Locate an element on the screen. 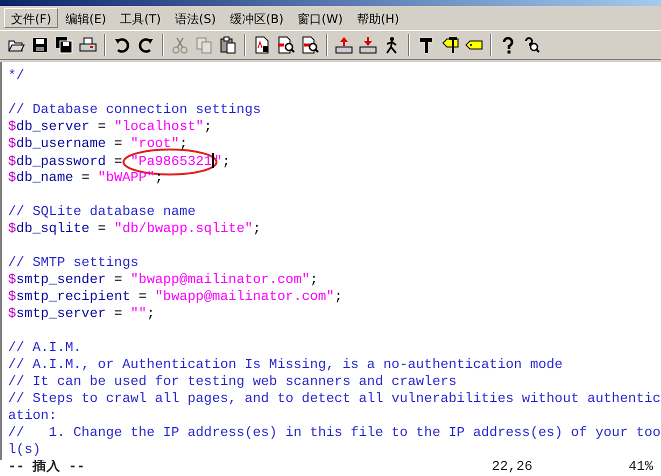  scissors-icon is located at coordinates (180, 45).